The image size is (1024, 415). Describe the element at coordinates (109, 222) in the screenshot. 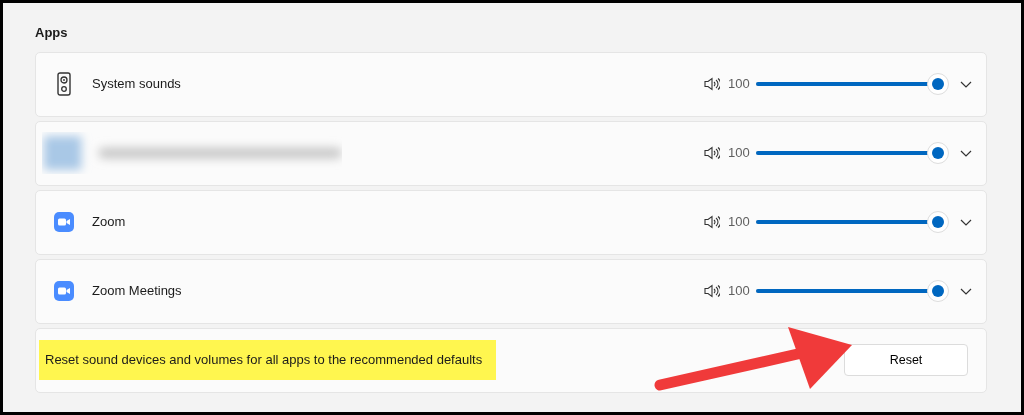

I see `app-name: Zoom` at that location.